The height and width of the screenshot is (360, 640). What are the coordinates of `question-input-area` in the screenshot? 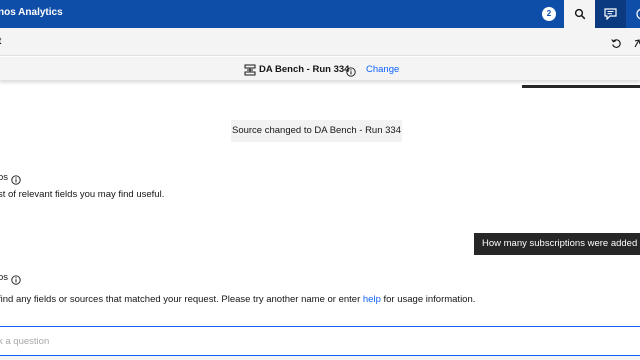 It's located at (320, 341).